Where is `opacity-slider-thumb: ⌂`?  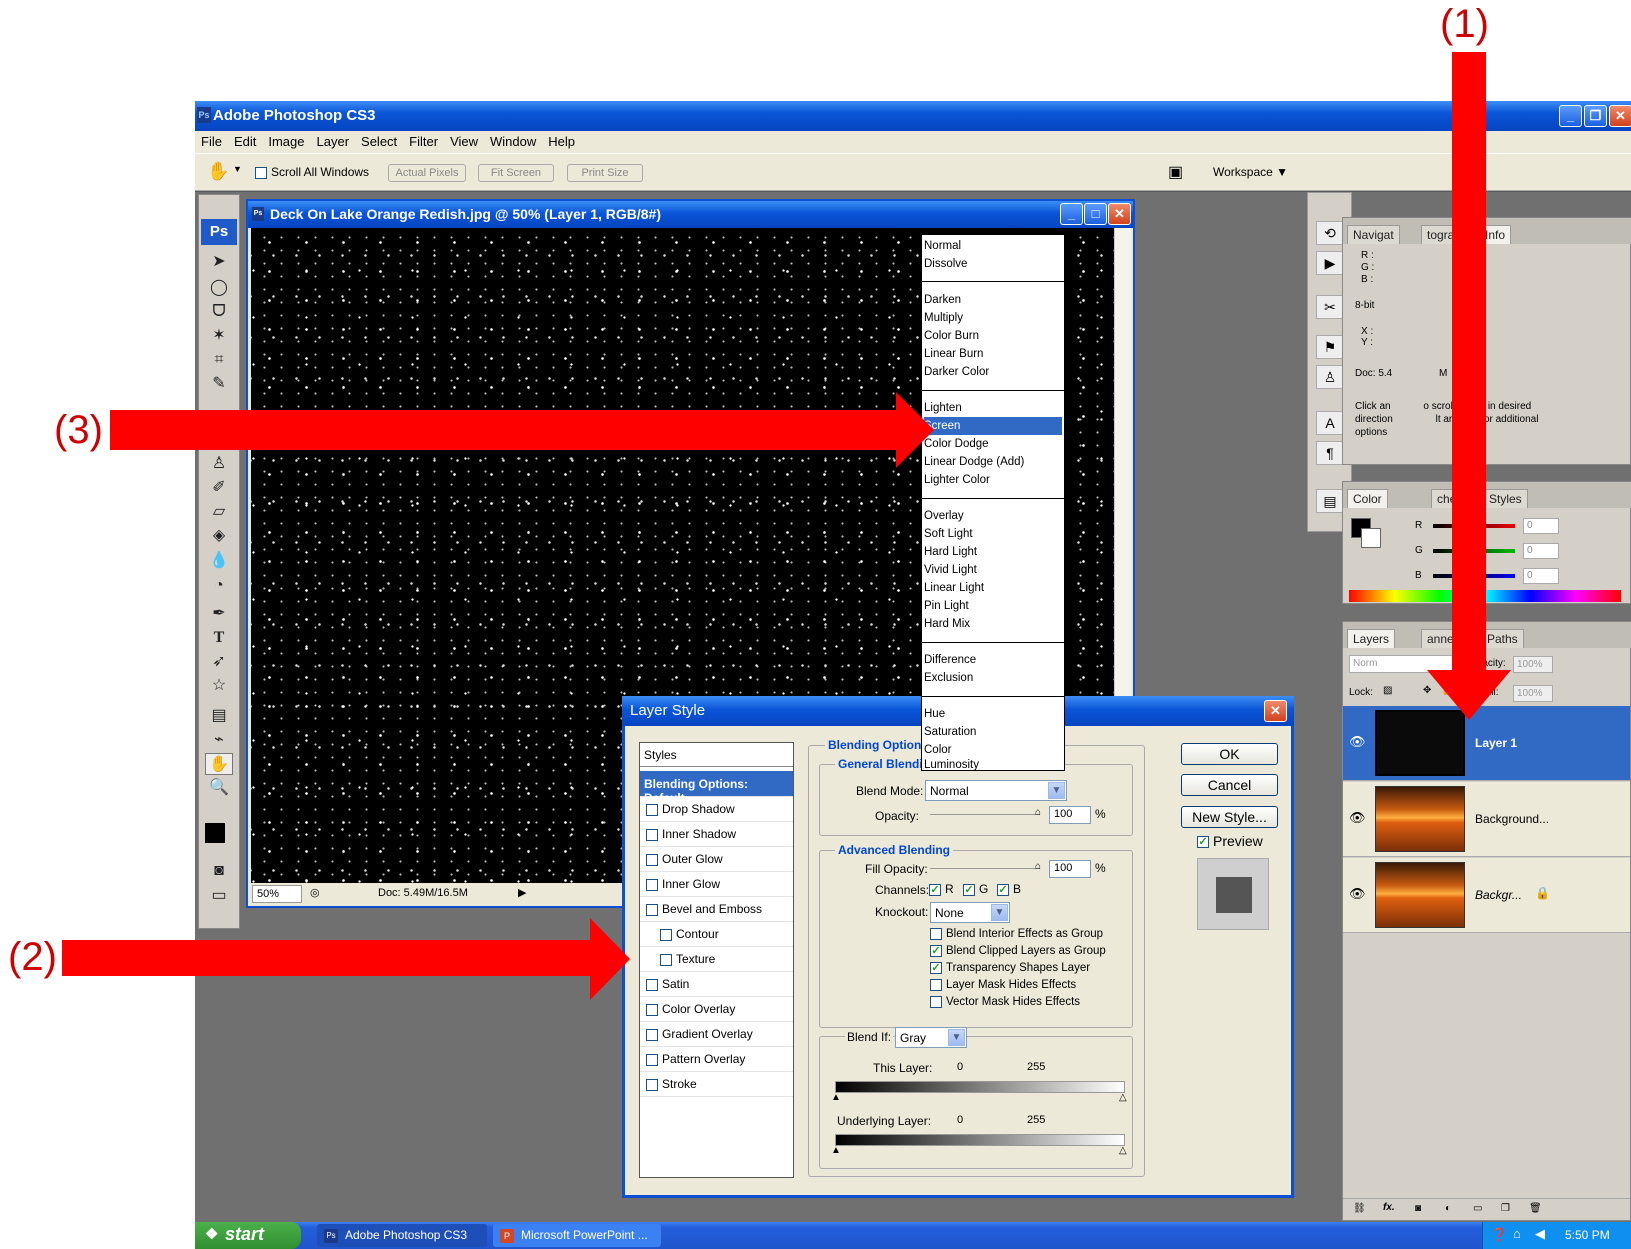
opacity-slider-thumb: ⌂ is located at coordinates (1038, 812).